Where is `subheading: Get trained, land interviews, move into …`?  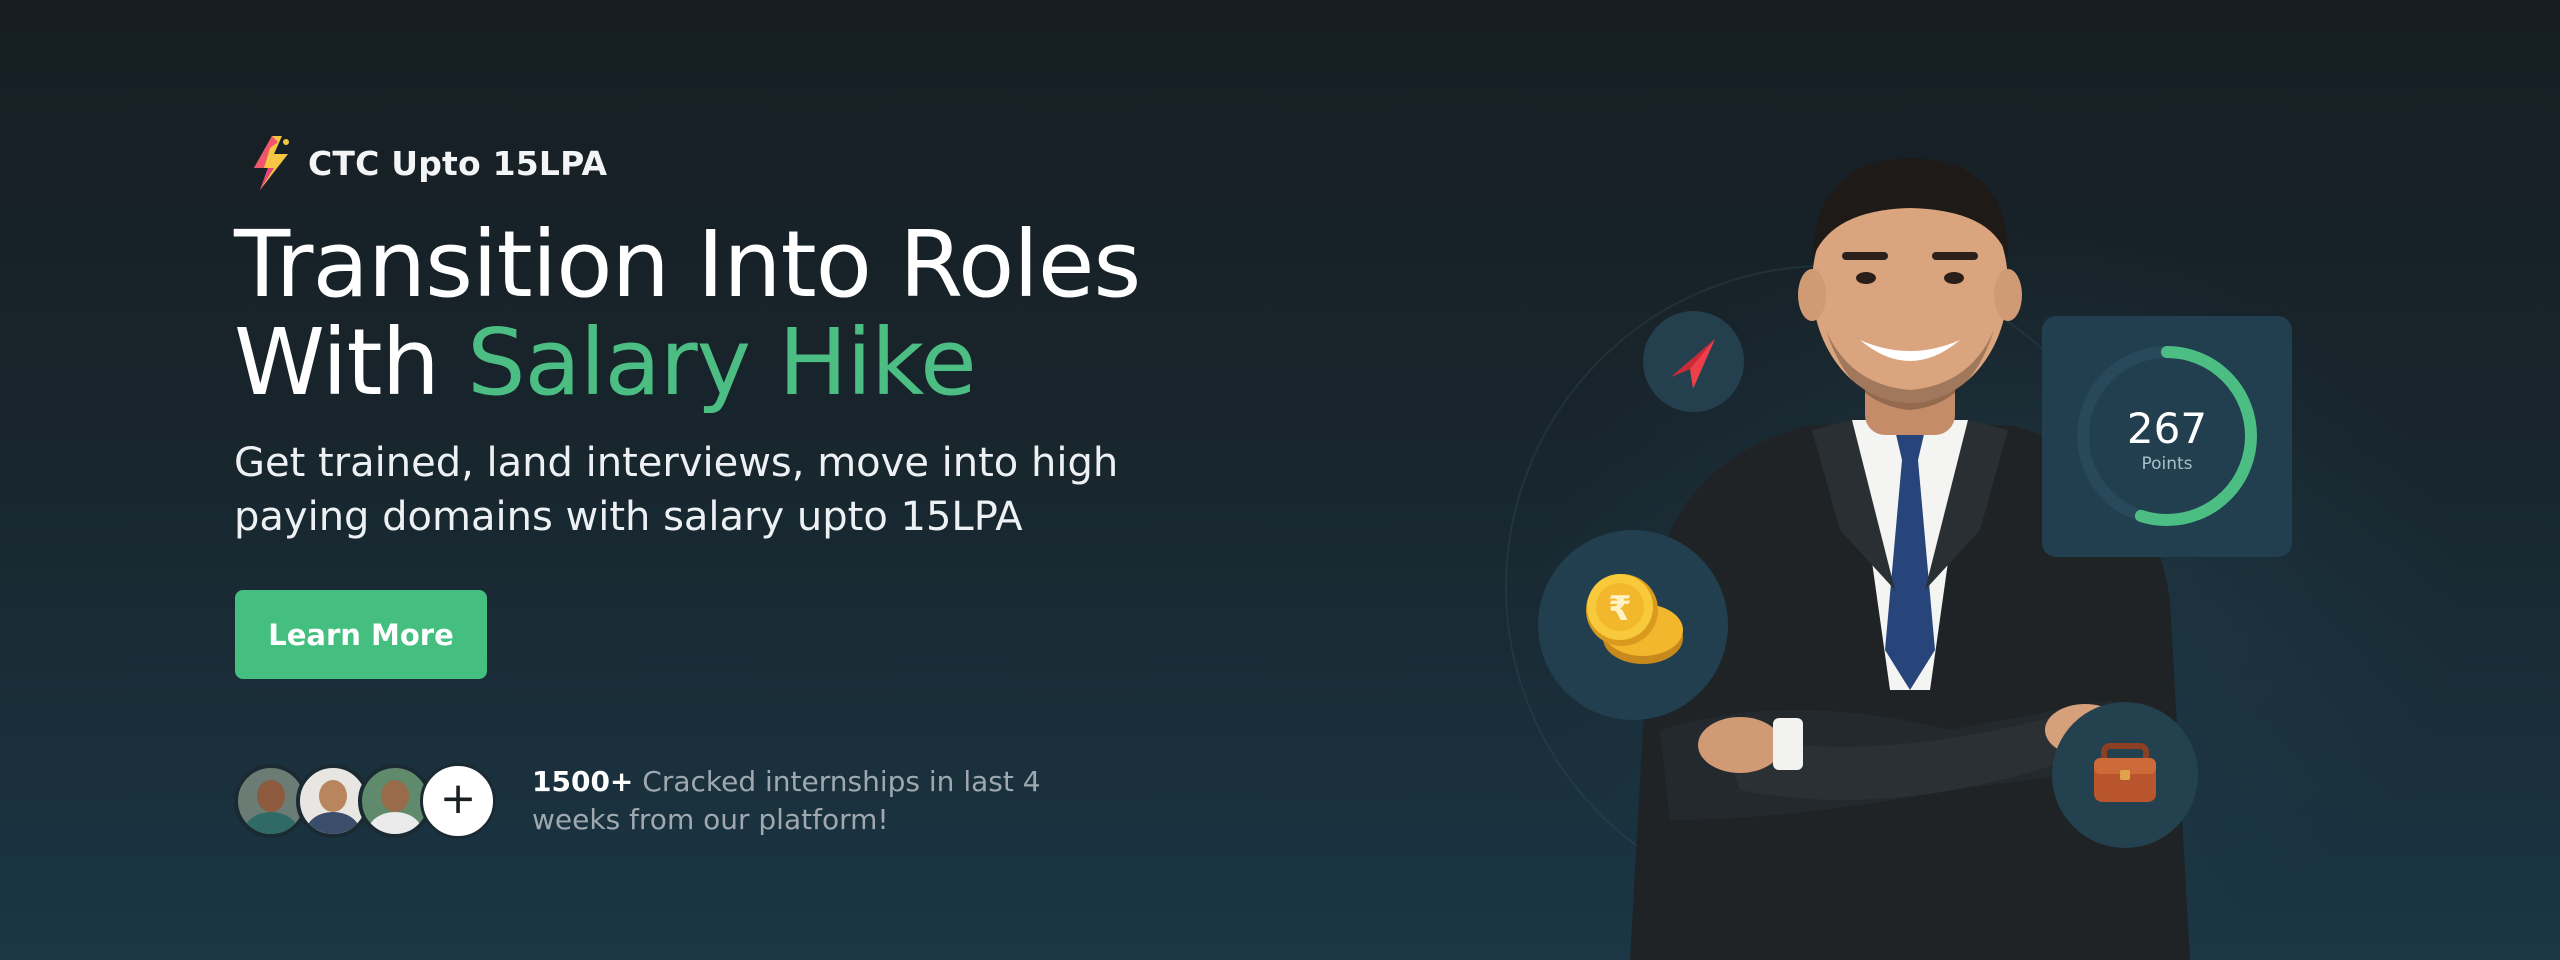 subheading: Get trained, land interviews, move into … is located at coordinates (684, 490).